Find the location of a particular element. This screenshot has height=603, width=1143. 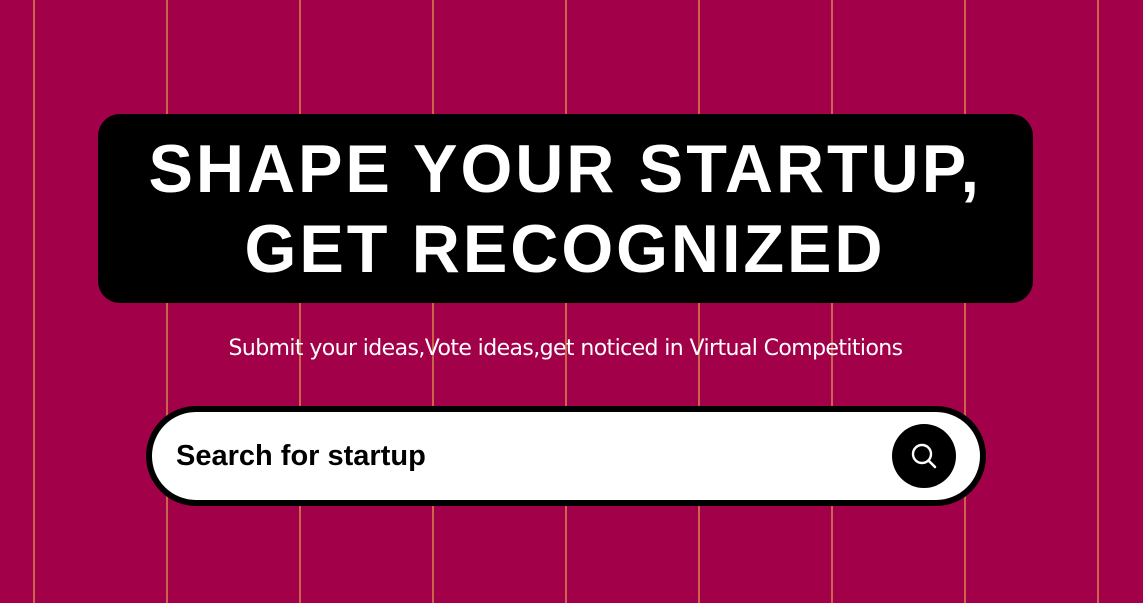

search-button is located at coordinates (924, 456).